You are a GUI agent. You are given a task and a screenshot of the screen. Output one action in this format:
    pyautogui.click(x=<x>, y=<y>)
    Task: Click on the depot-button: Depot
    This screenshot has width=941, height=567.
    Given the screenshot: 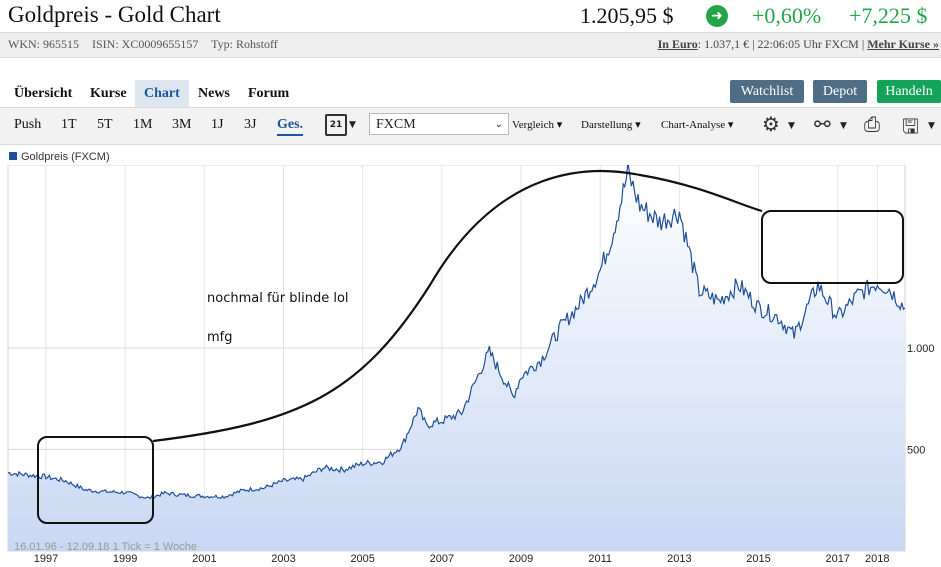 What is the action you would take?
    pyautogui.click(x=840, y=91)
    